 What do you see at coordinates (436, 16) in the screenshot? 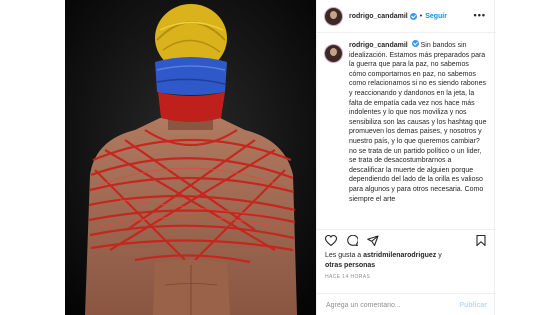
I see `follow-button: Seguir` at bounding box center [436, 16].